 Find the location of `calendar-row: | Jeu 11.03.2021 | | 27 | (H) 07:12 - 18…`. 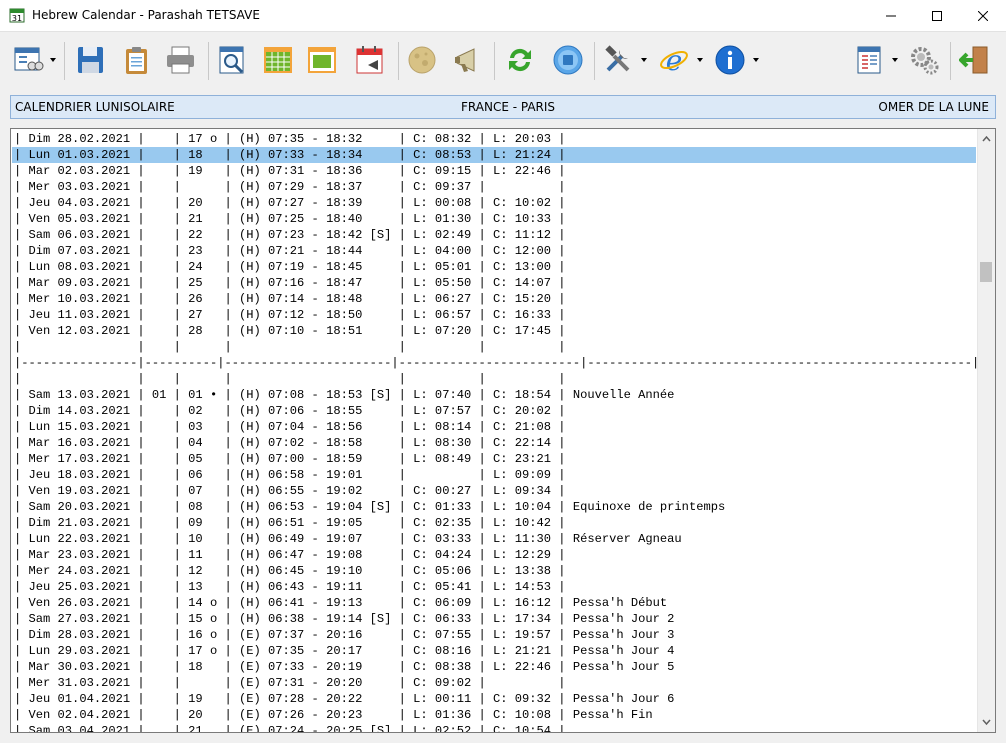

calendar-row: | Jeu 11.03.2021 | | 27 | (H) 07:12 - 18… is located at coordinates (494, 315).